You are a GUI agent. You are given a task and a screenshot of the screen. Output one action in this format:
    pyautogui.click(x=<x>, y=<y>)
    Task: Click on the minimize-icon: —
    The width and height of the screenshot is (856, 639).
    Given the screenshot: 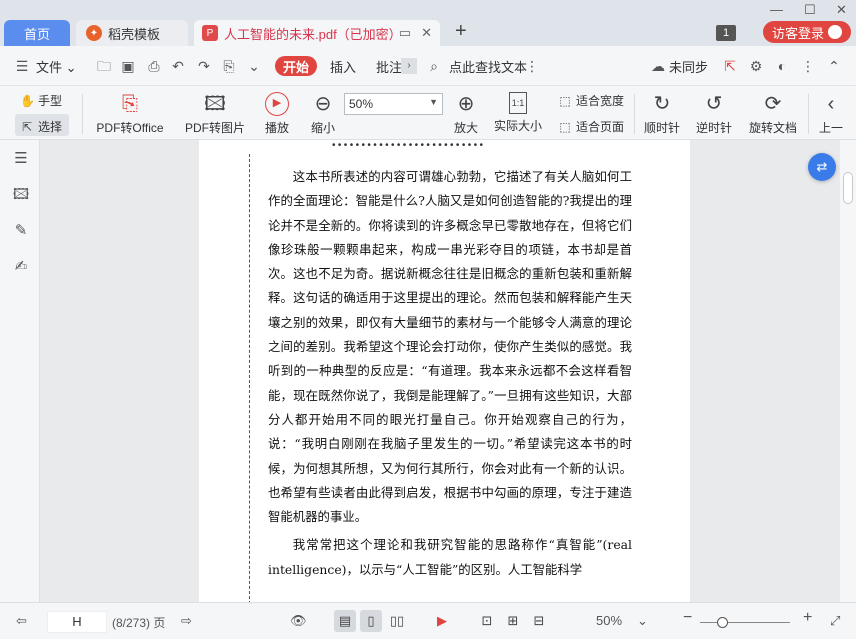 What is the action you would take?
    pyautogui.click(x=776, y=9)
    